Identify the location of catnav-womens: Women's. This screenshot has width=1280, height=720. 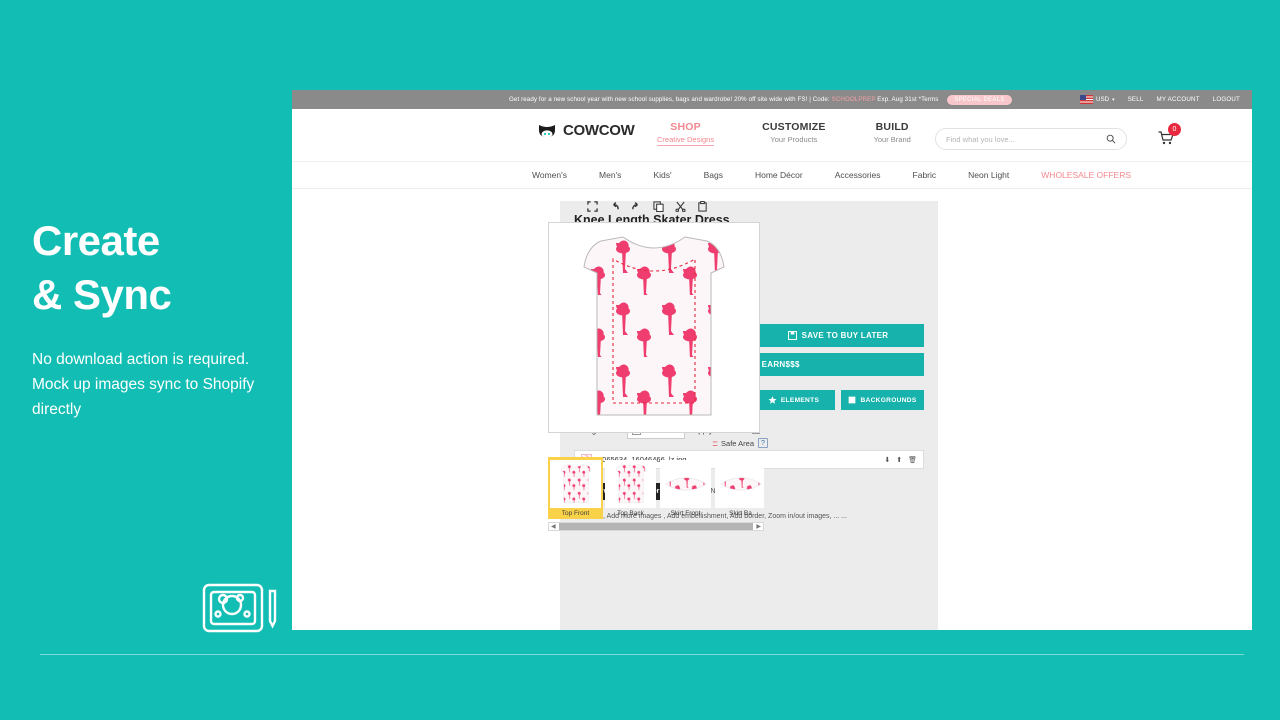
(549, 175).